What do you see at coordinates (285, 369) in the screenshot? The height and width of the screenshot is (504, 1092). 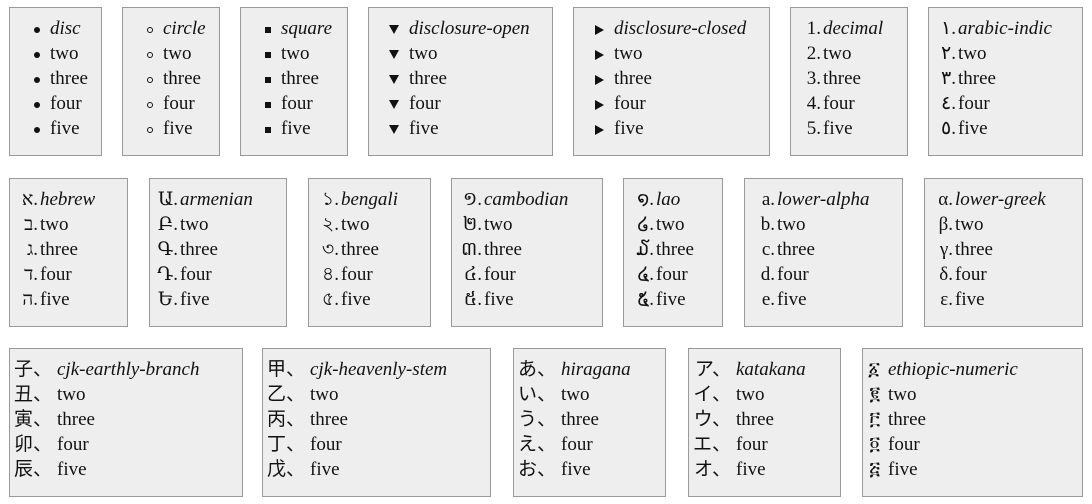 I see `list-marker: 甲、` at bounding box center [285, 369].